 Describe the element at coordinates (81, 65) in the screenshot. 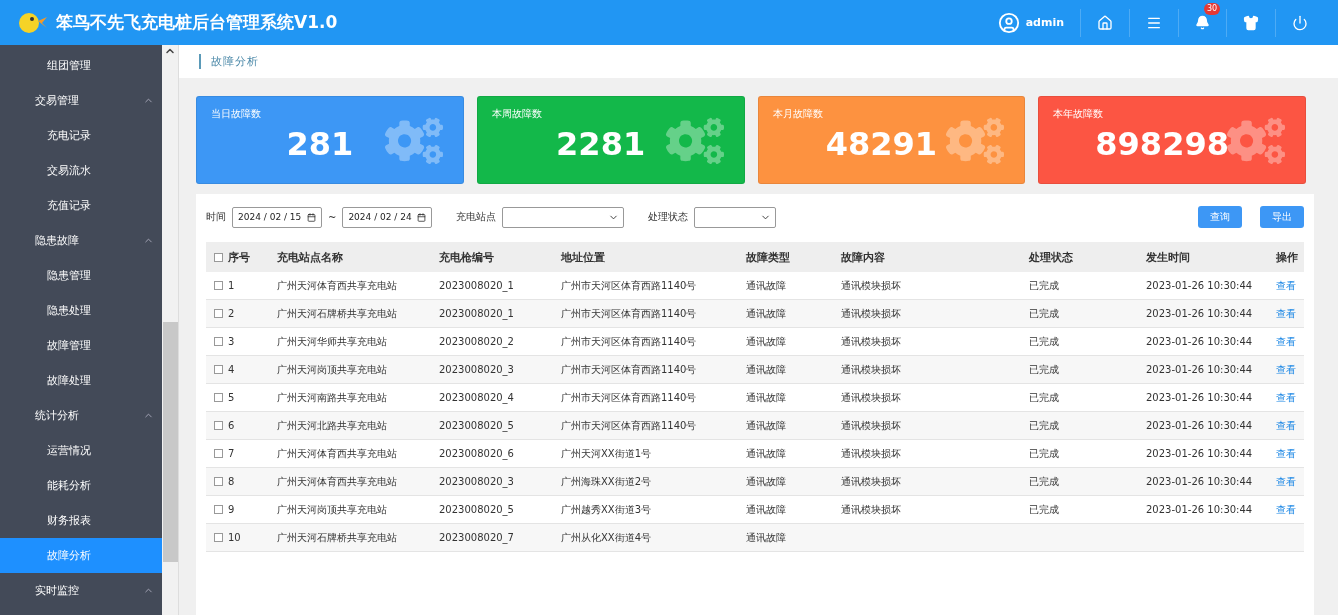

I see `sidebar-item: 组团管理` at that location.